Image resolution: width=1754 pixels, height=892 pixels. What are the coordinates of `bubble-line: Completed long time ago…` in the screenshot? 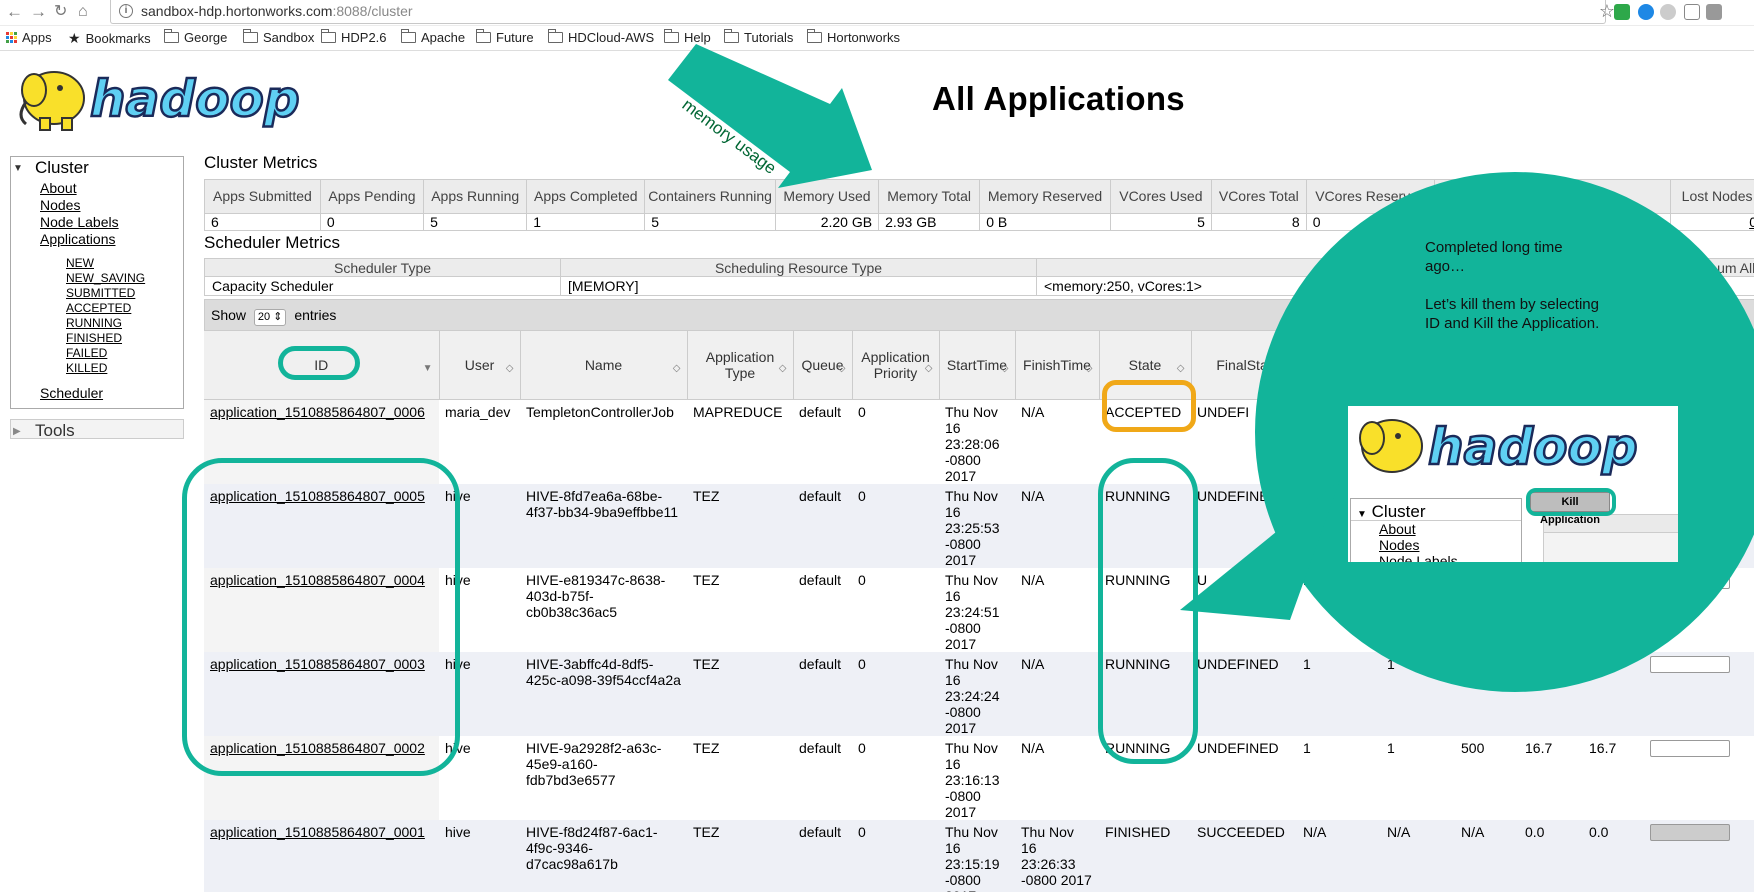 It's located at (1494, 257).